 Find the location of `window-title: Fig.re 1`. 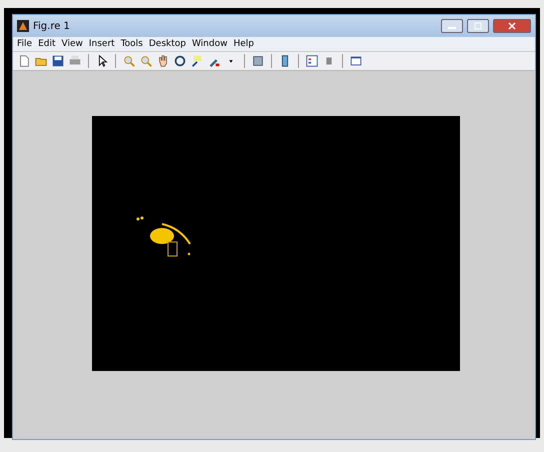

window-title: Fig.re 1 is located at coordinates (52, 26).